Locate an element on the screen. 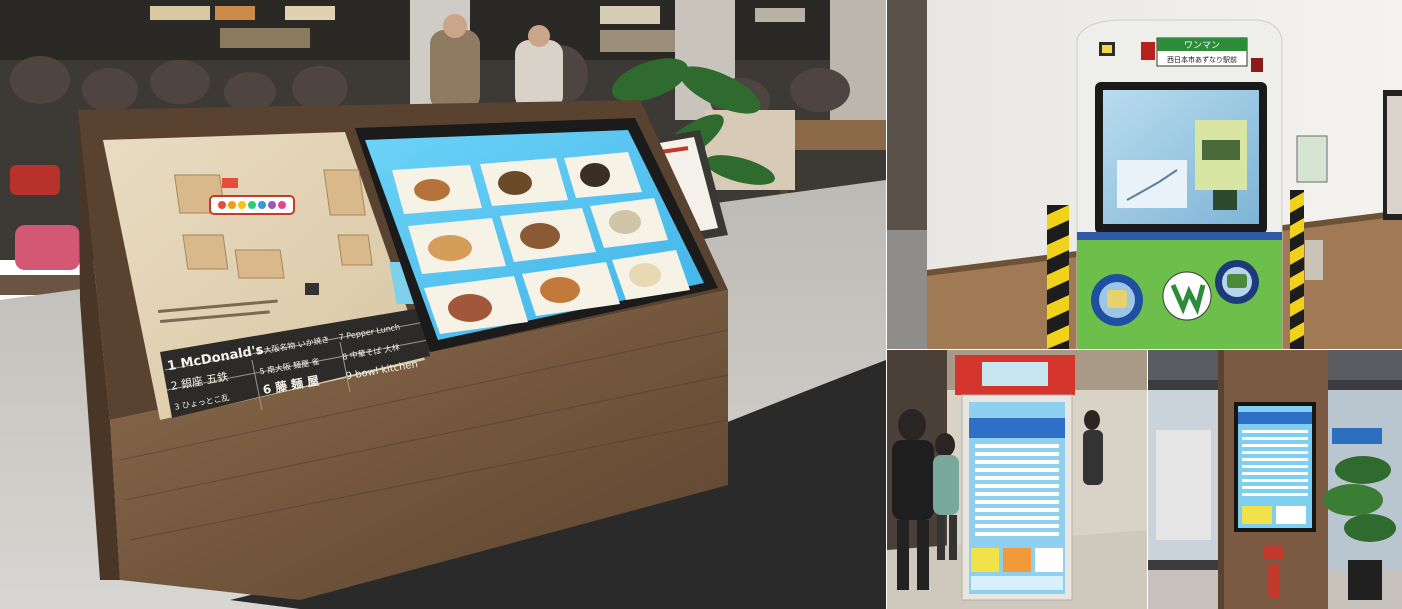 The width and height of the screenshot is (1402, 609). freestanding-digital-sign is located at coordinates (1015, 478).